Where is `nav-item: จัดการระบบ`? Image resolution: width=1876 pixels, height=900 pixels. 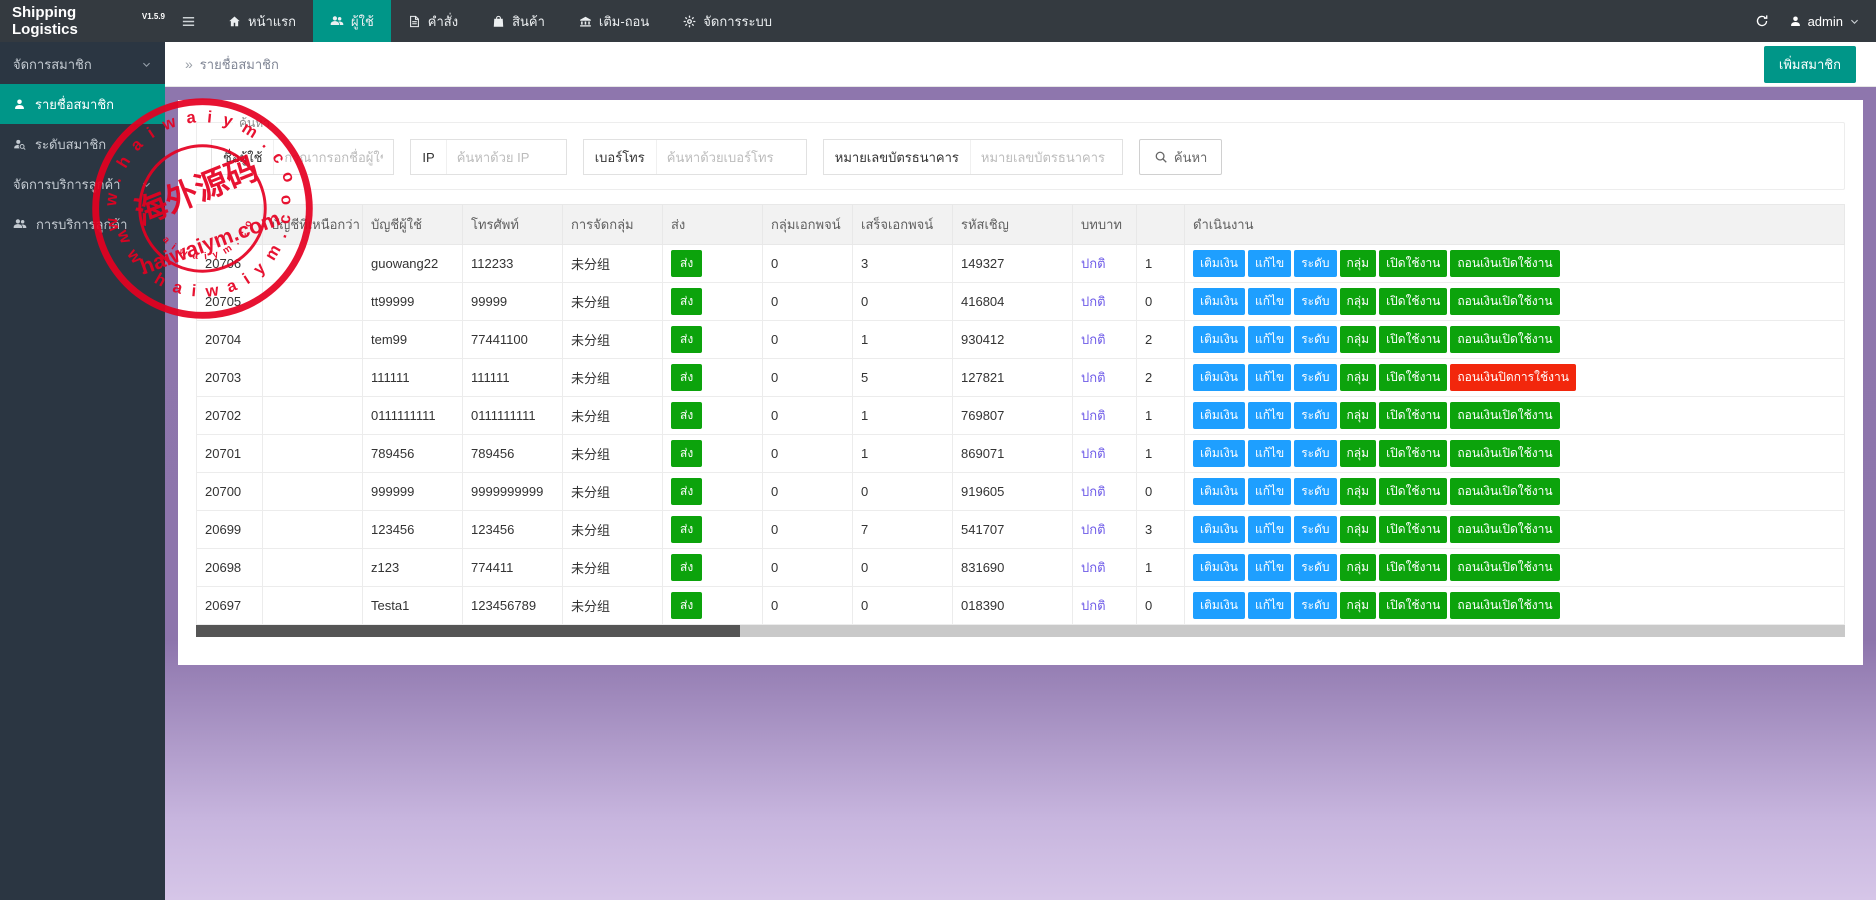
nav-item: จัดการระบบ is located at coordinates (727, 21).